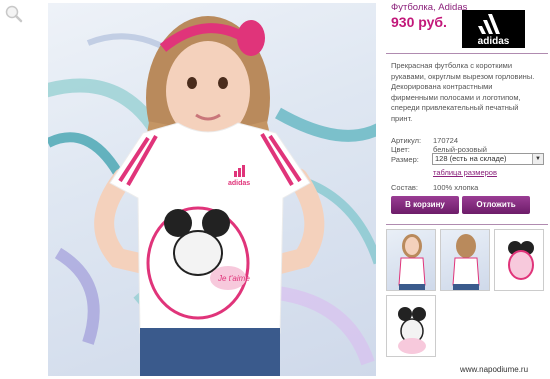 This screenshot has height=379, width=550. I want to click on composition-value: 100% хлопка, so click(456, 187).